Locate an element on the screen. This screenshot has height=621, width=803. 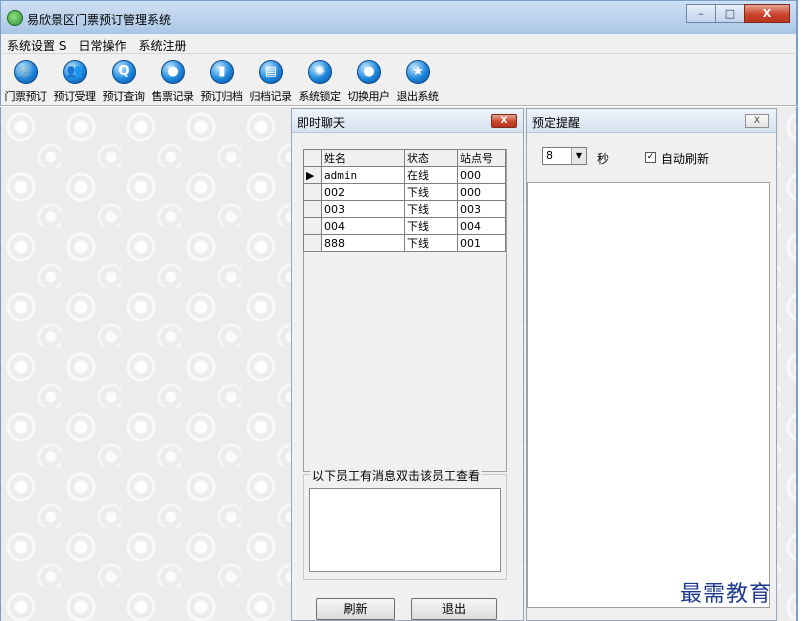
auto-refresh-label: 自动刷新 is located at coordinates (685, 159).